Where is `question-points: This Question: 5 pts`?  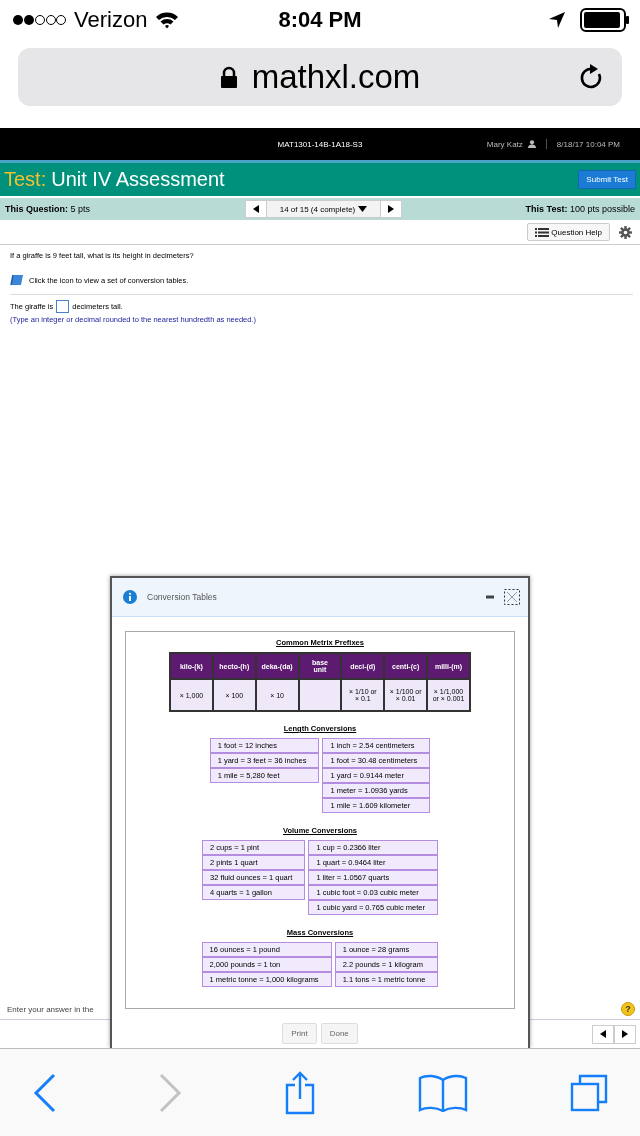 question-points: This Question: 5 pts is located at coordinates (48, 209).